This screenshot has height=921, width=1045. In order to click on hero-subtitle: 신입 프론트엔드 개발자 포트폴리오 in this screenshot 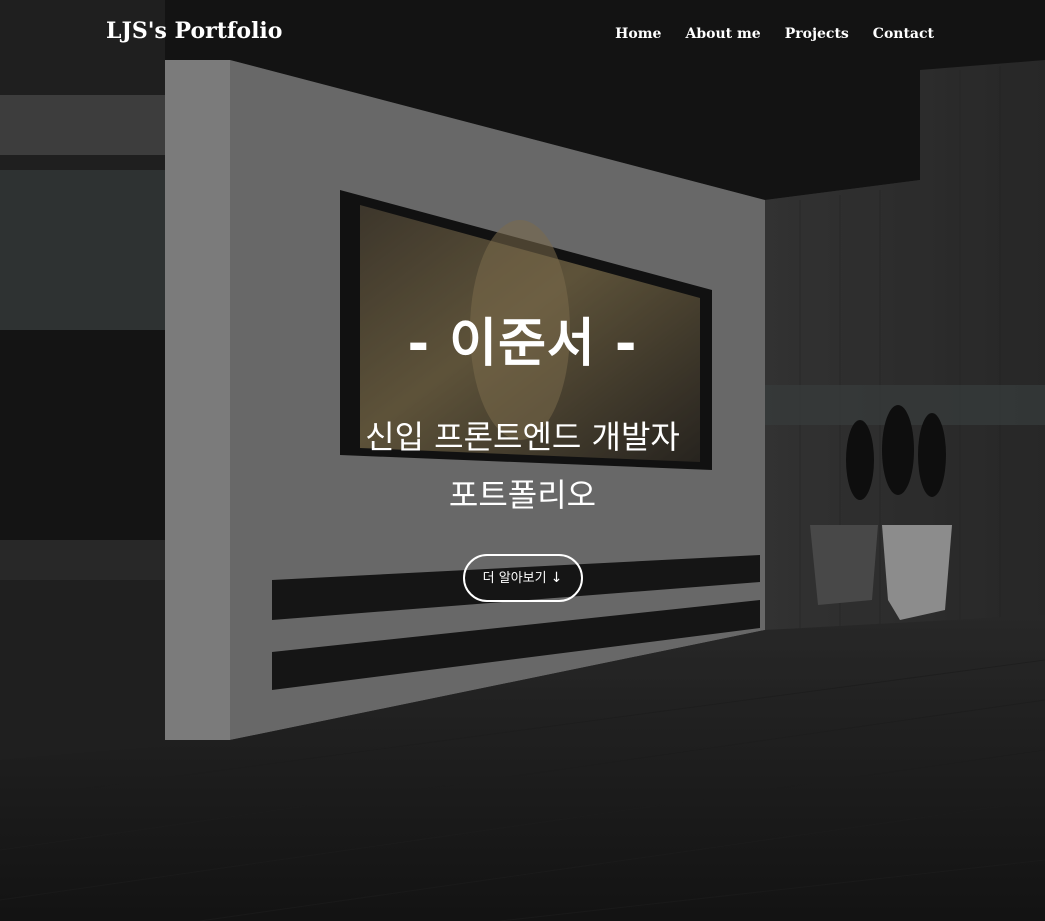, I will do `click(522, 466)`.